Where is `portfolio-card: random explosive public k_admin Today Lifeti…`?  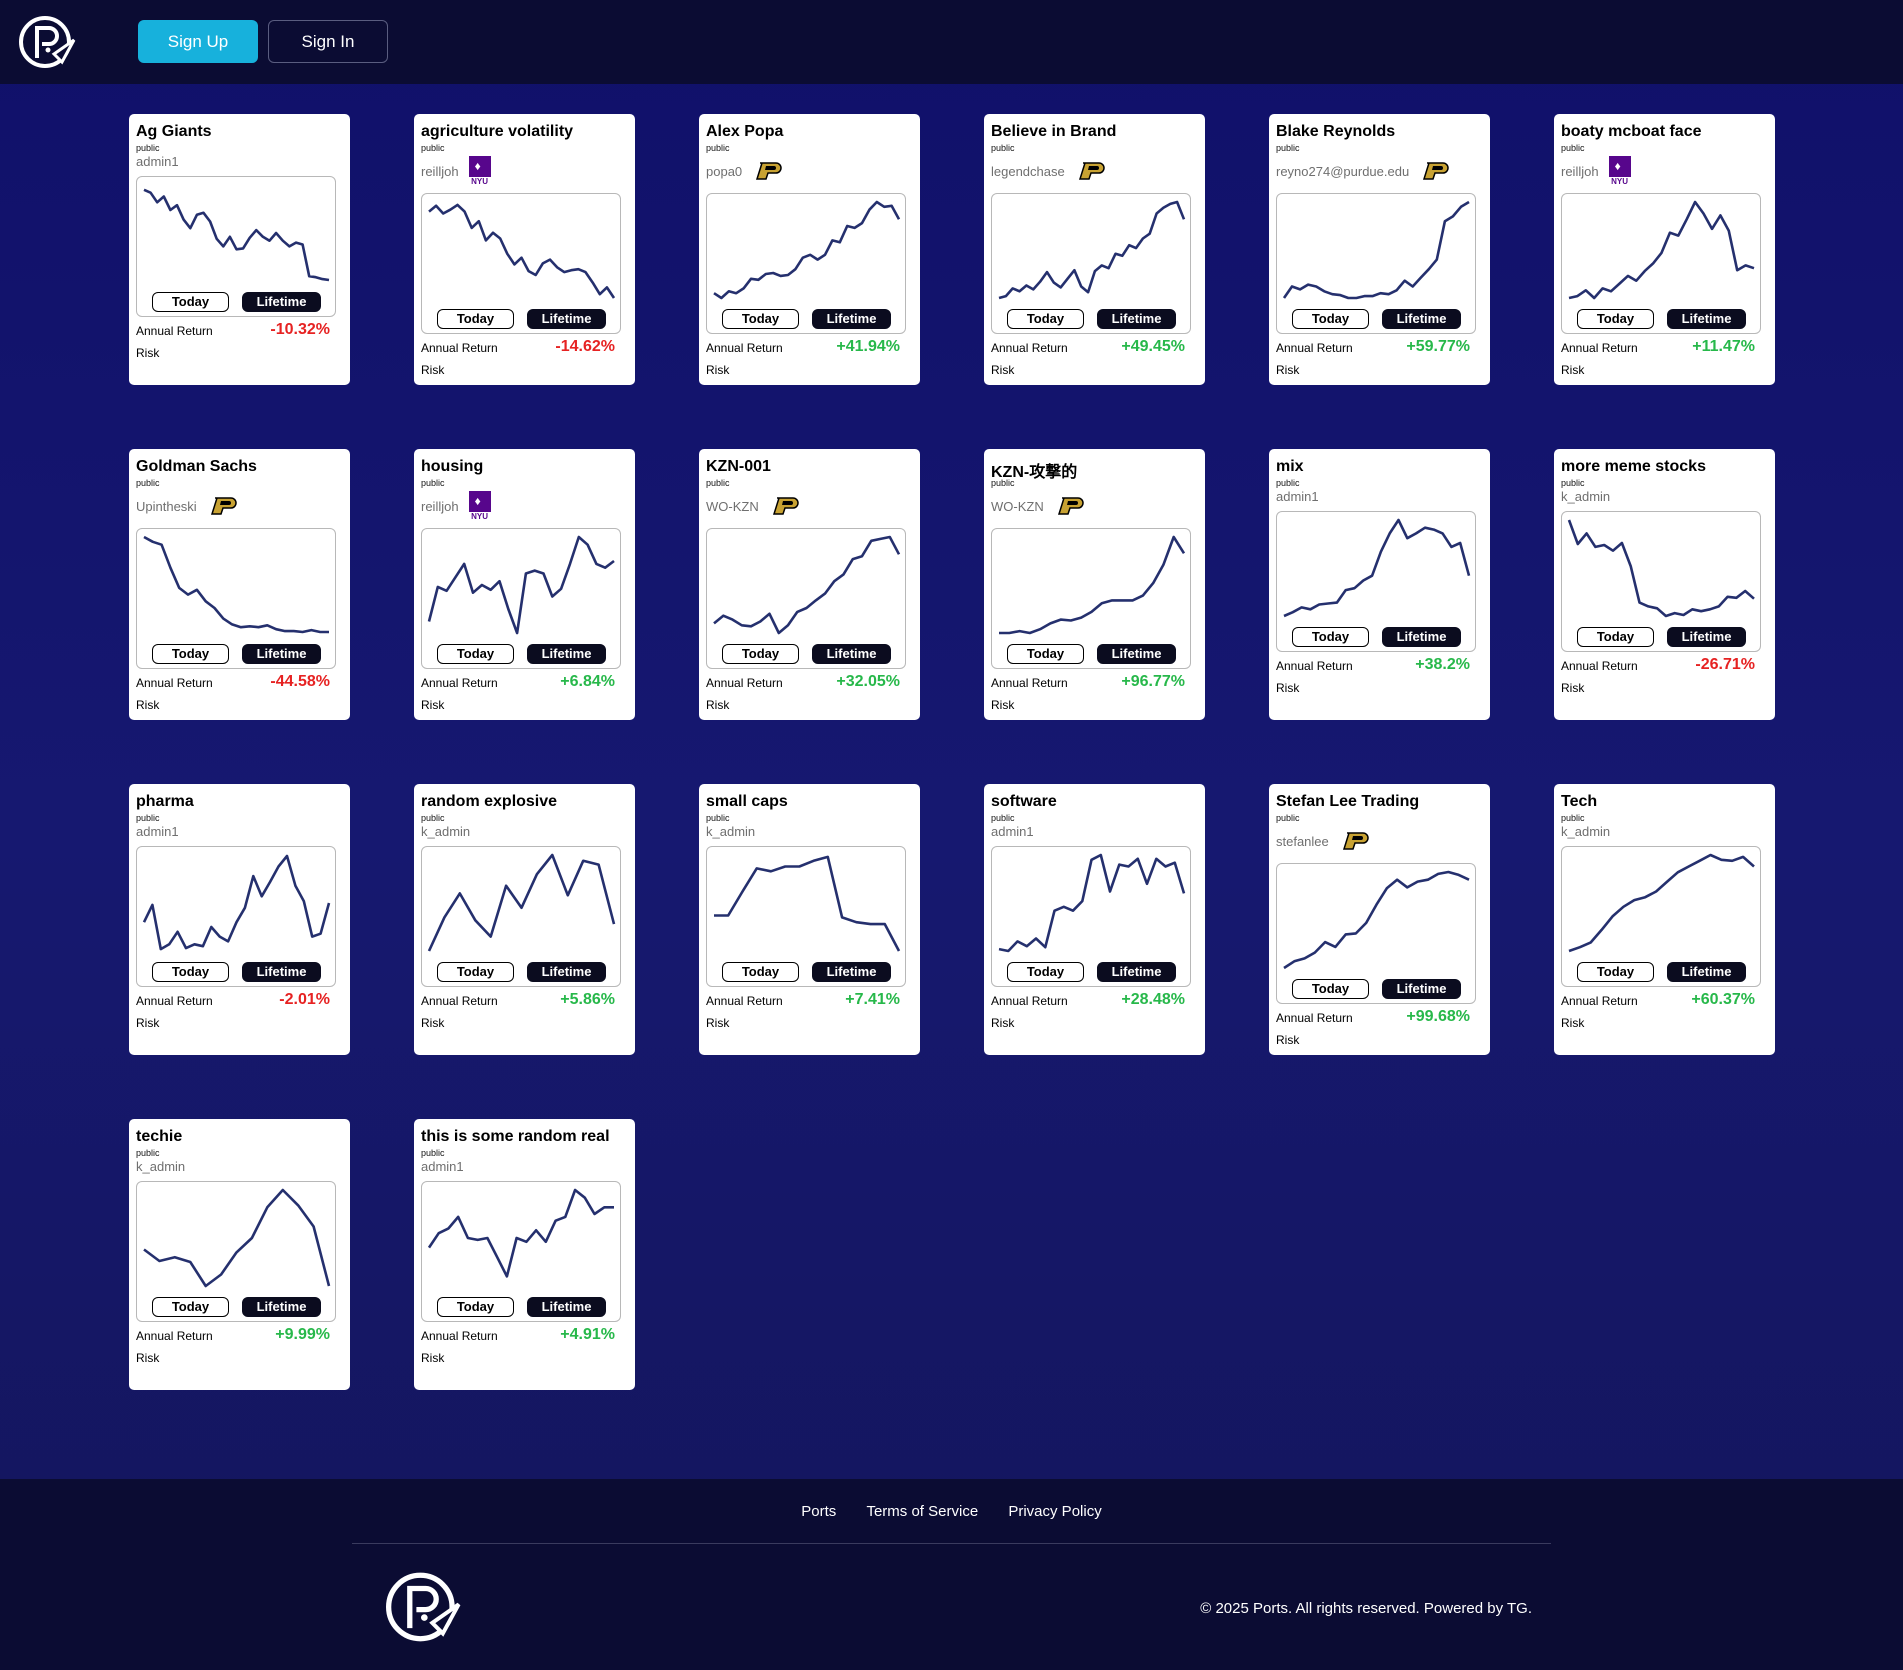 portfolio-card: random explosive public k_admin Today Lifeti… is located at coordinates (524, 919).